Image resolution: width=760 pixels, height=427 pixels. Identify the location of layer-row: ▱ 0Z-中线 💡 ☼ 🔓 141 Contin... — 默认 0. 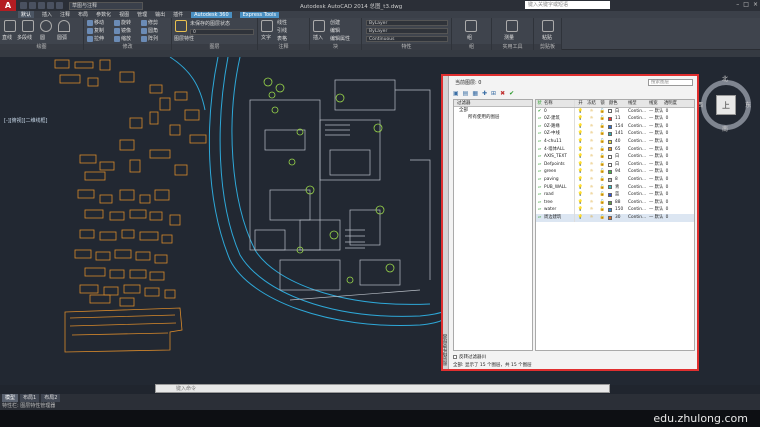
(615, 134).